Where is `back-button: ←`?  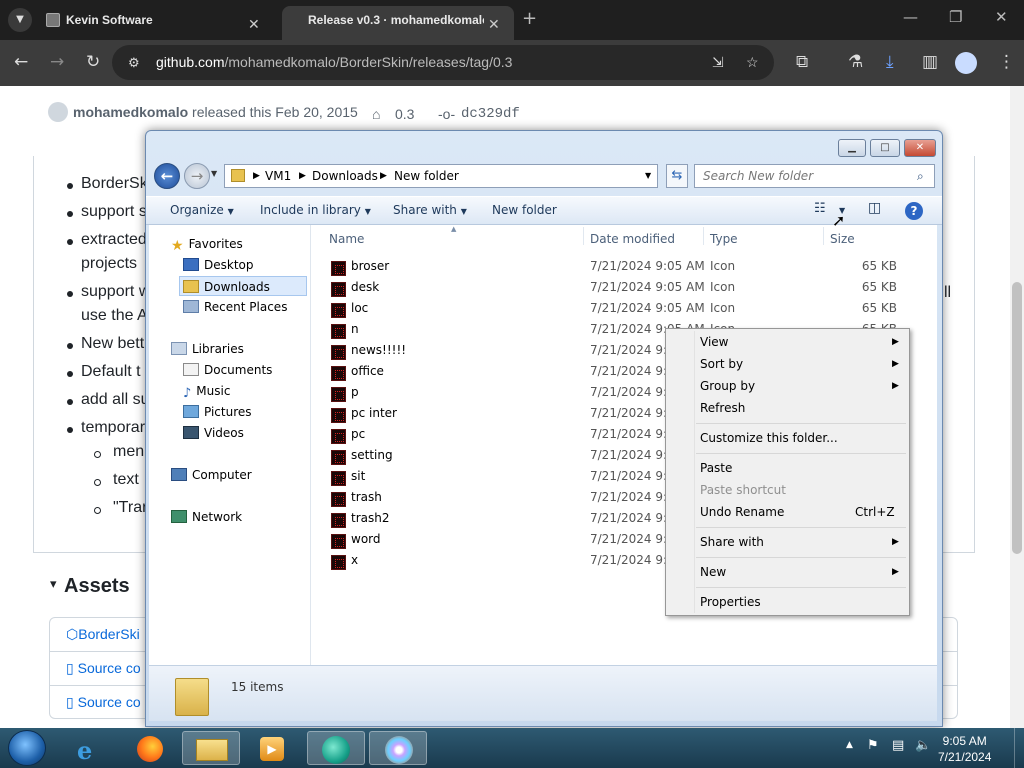
back-button: ← is located at coordinates (167, 176).